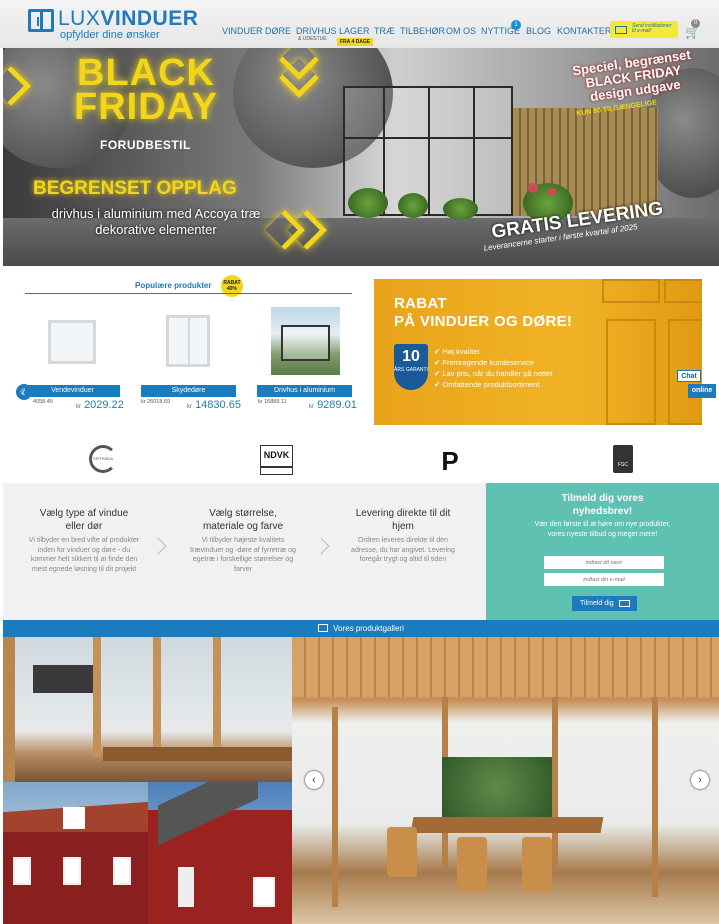 The width and height of the screenshot is (719, 924). I want to click on newsletter-subscribe-button: Tilmeld dig, so click(604, 603).